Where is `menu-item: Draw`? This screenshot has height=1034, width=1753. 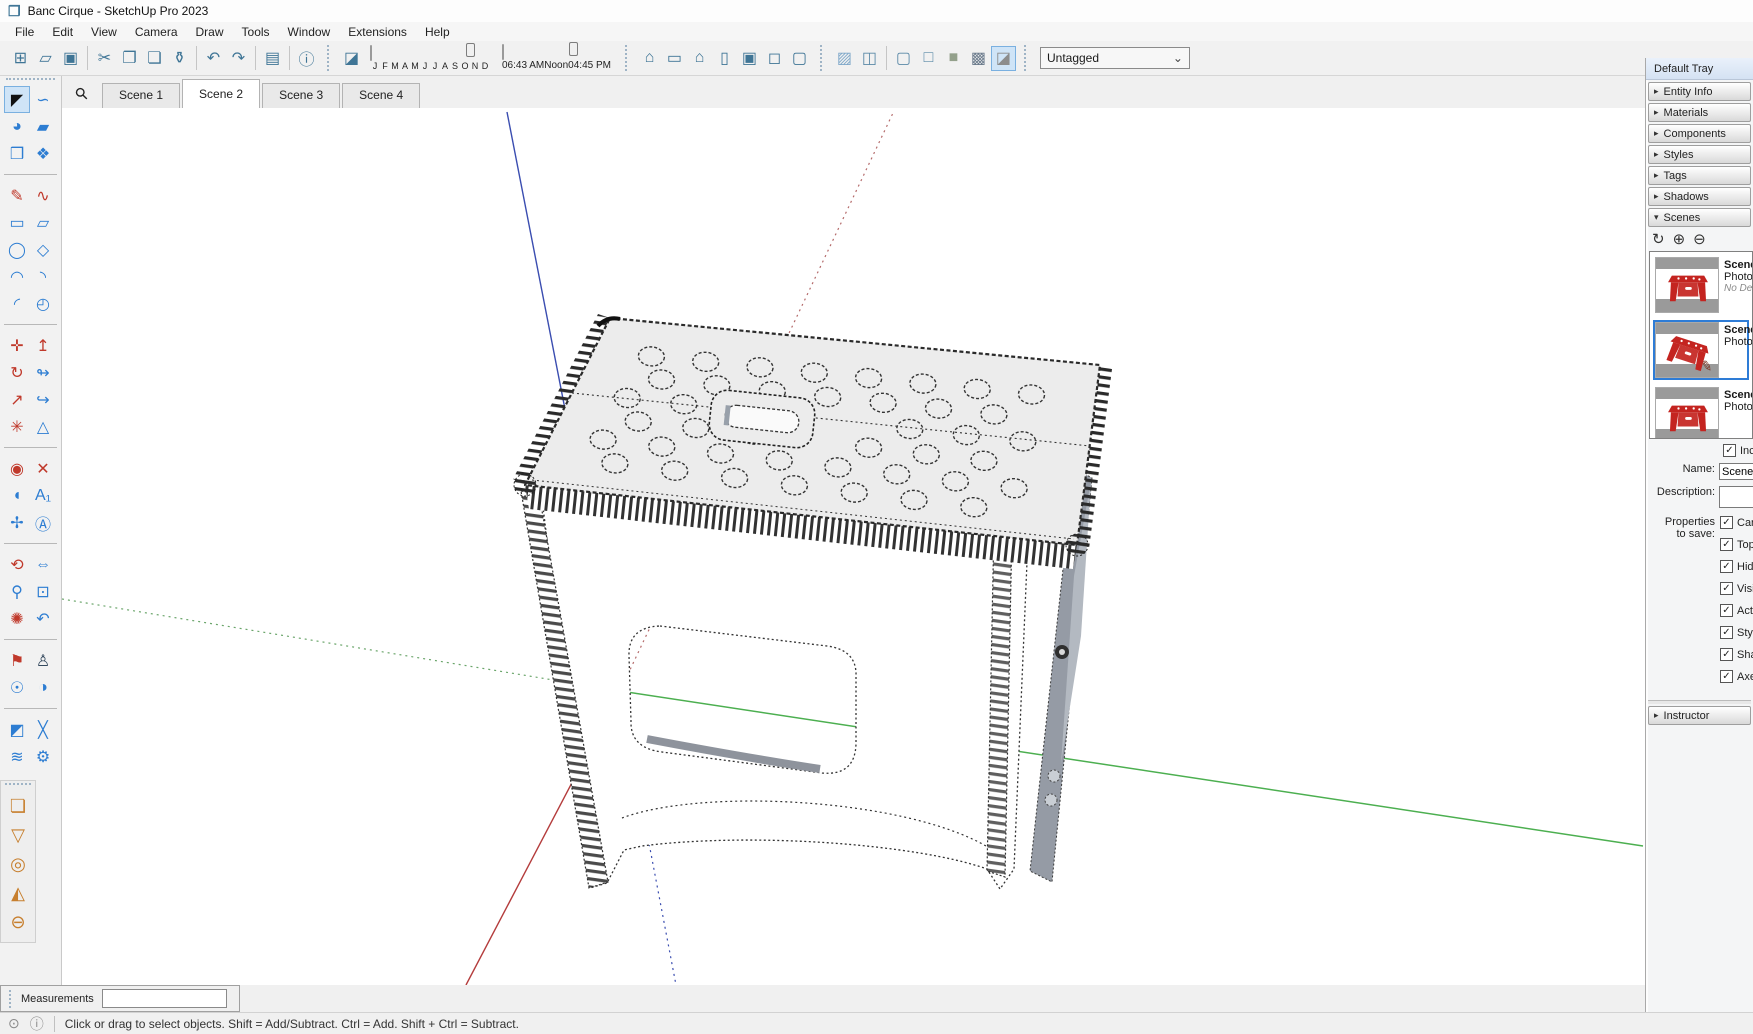 menu-item: Draw is located at coordinates (210, 32).